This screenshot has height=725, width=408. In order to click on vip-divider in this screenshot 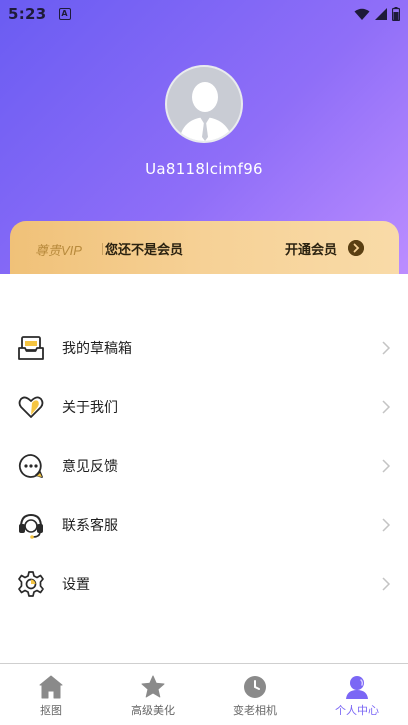, I will do `click(102, 249)`.